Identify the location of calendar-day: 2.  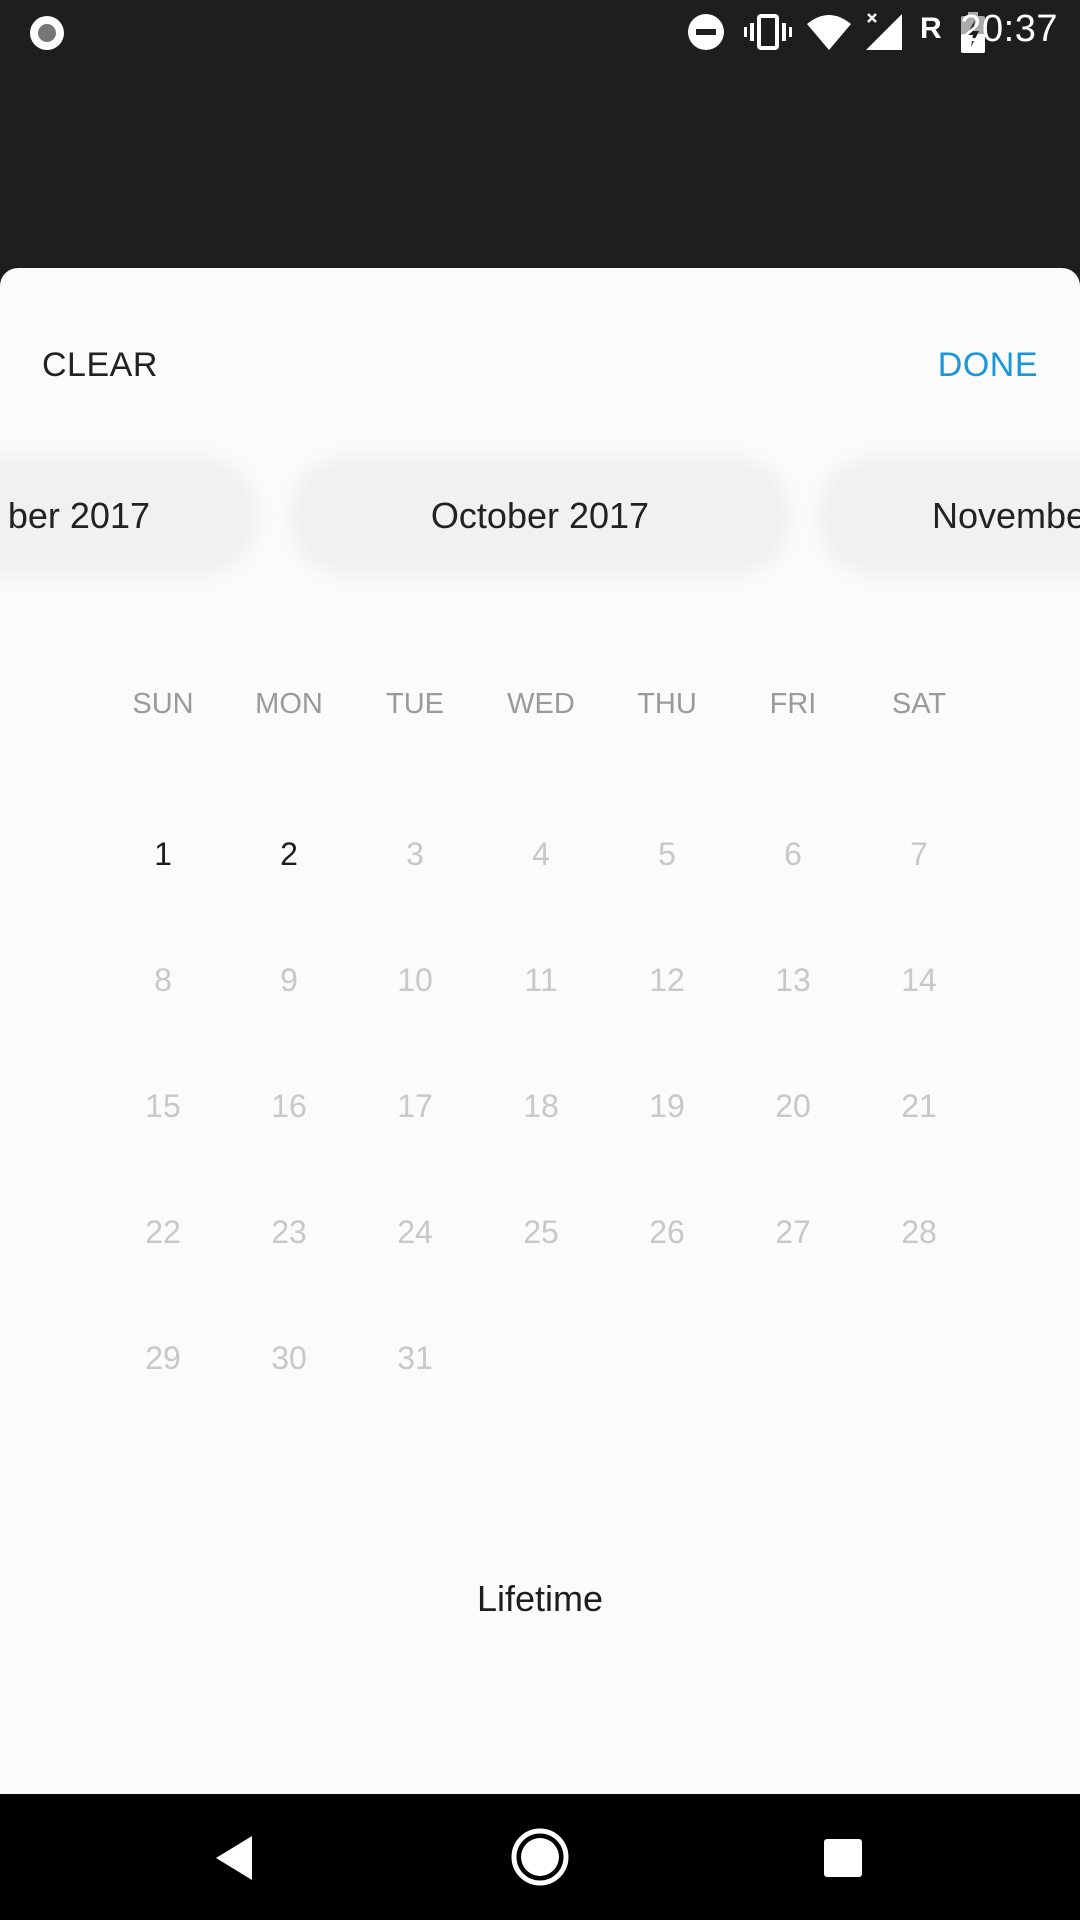
(289, 854).